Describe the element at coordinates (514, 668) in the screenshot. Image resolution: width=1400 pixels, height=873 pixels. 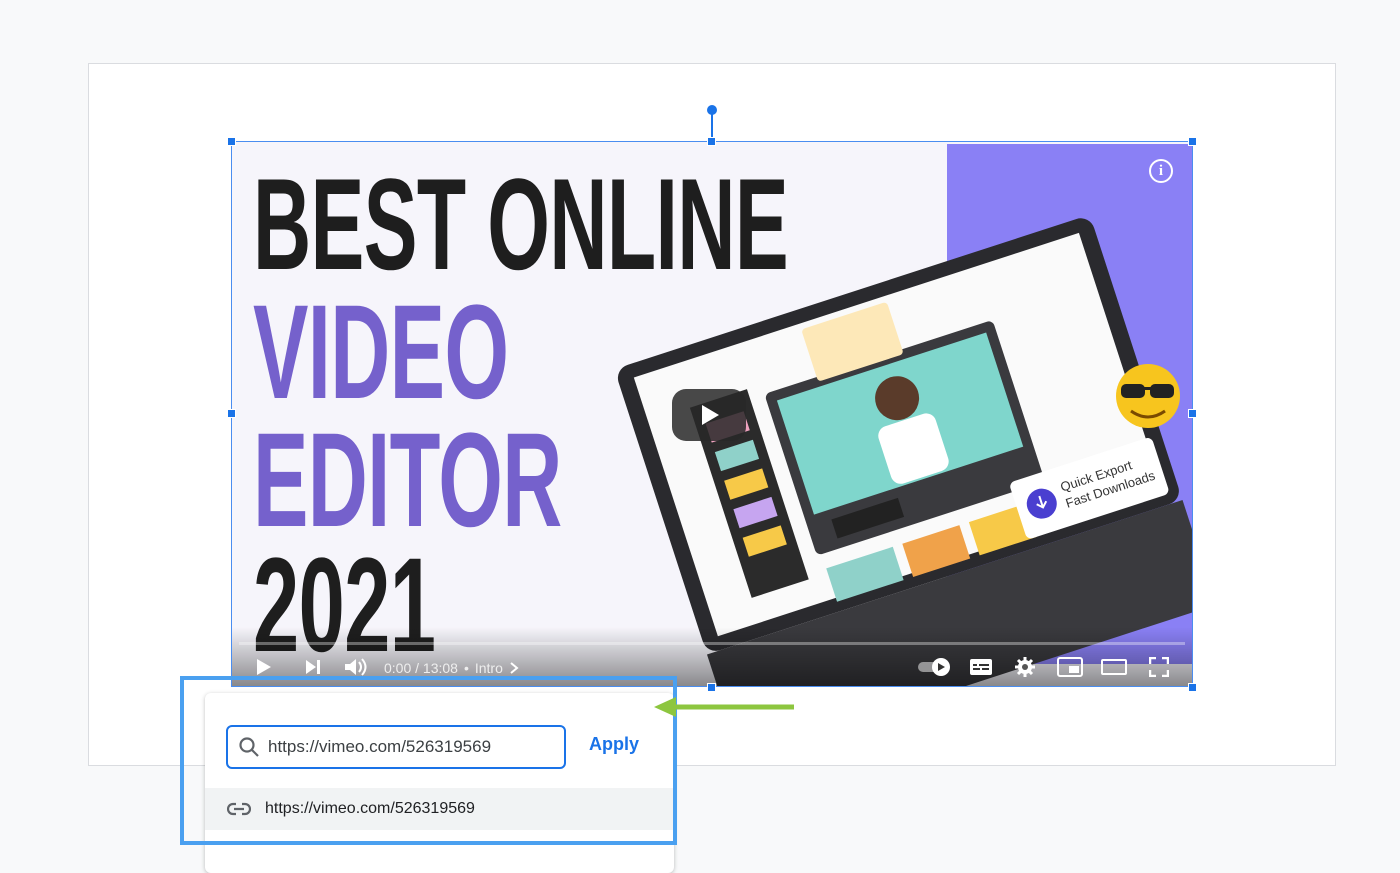
I see `chevron-right-icon` at that location.